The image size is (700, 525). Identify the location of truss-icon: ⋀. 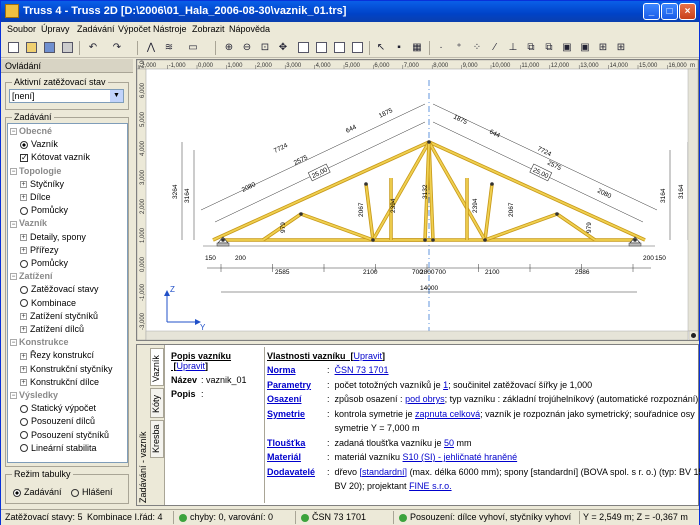
(151, 48).